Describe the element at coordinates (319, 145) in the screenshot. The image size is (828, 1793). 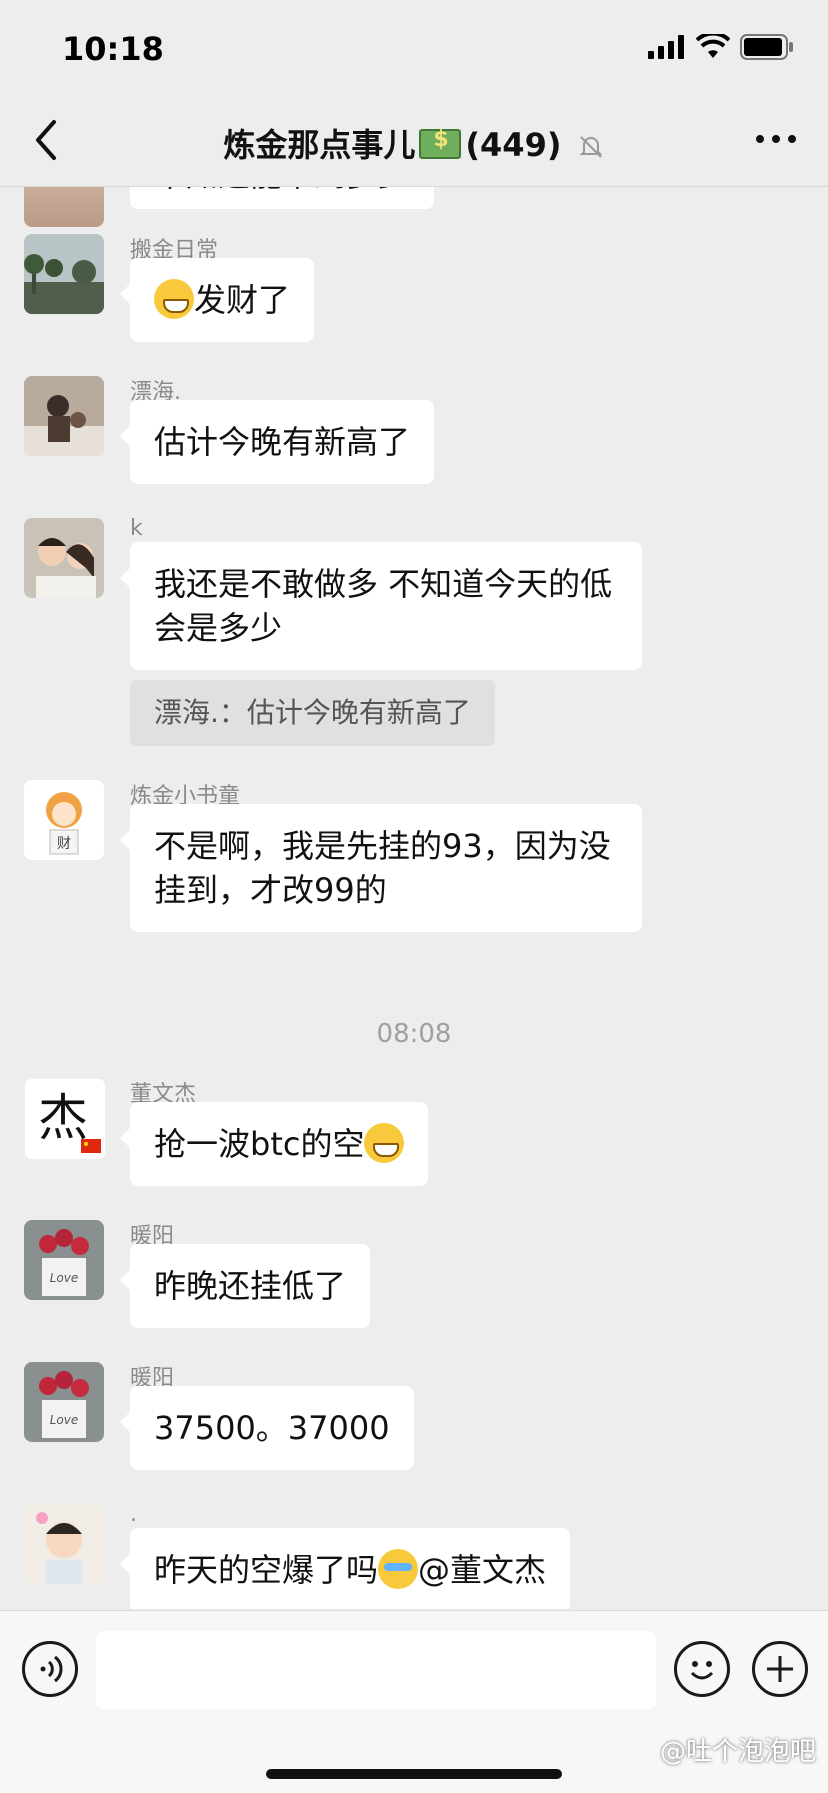
I see `group-name: 炼金那点事儿` at that location.